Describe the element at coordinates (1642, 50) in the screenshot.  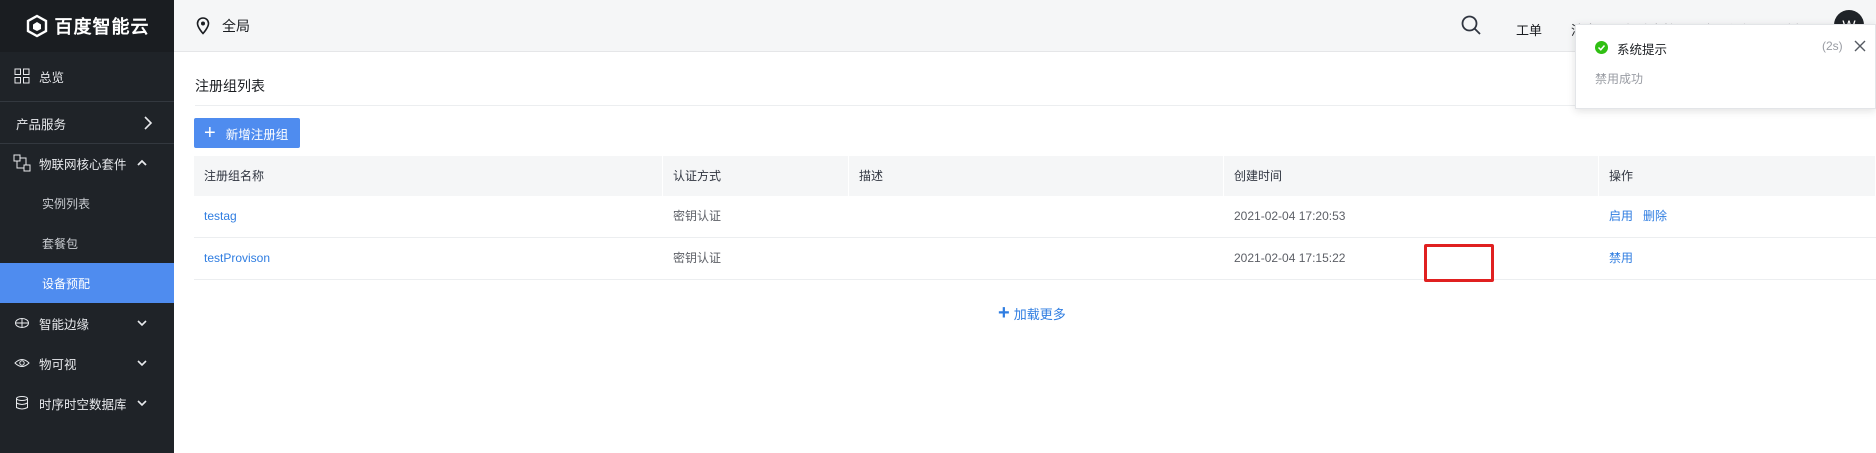
I see `toast-title: 系统提示` at that location.